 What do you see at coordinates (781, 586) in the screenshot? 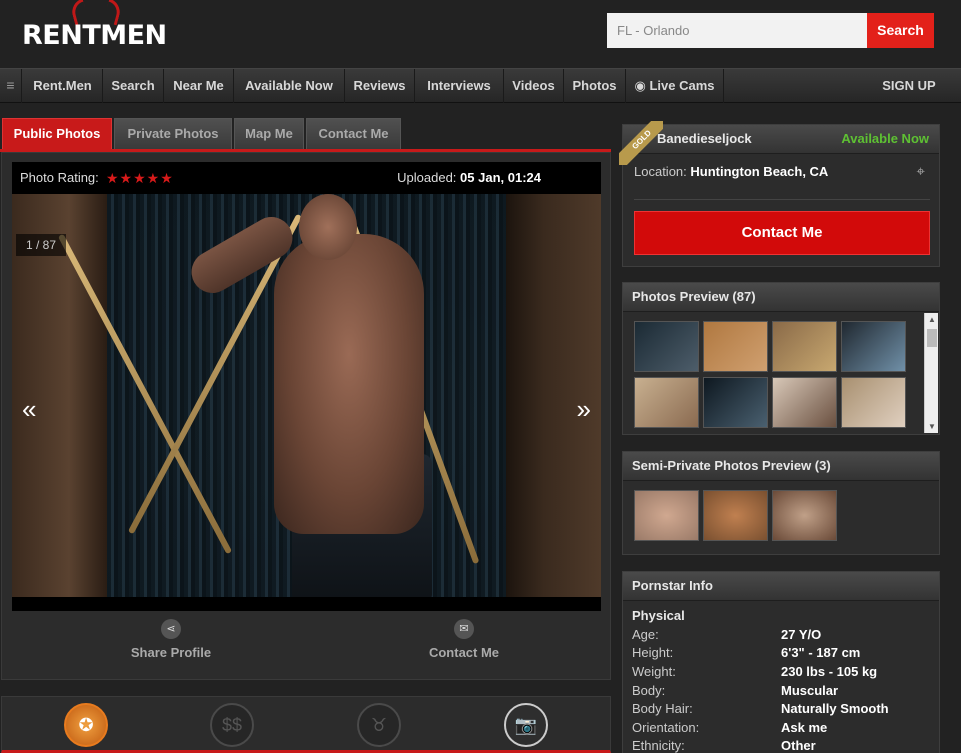
I see `info-title: Pornstar Info` at bounding box center [781, 586].